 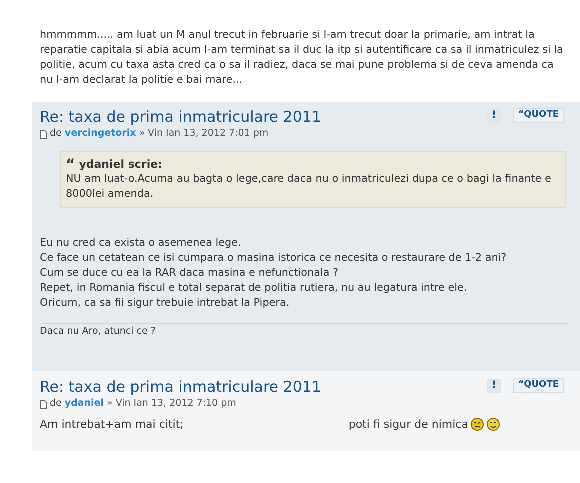 What do you see at coordinates (165, 303) in the screenshot?
I see `post-text: Oricum, ca sa fii sigur trebuie intrebat la Pipera.` at bounding box center [165, 303].